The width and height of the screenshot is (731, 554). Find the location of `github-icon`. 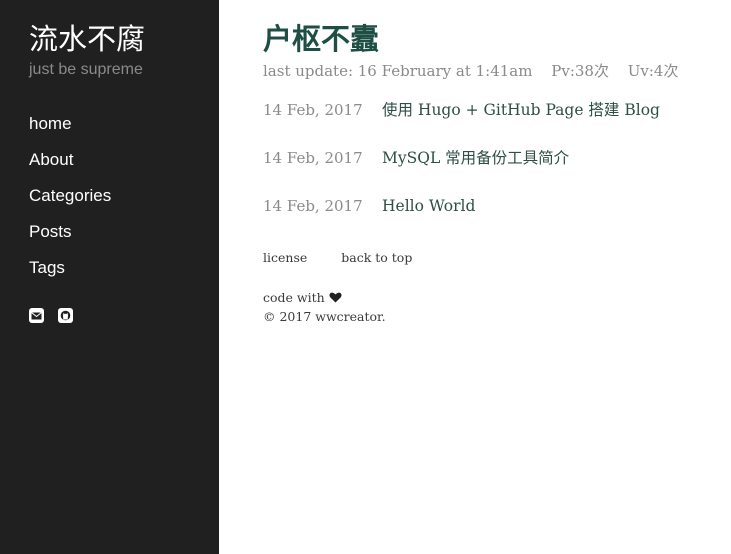

github-icon is located at coordinates (65, 315).